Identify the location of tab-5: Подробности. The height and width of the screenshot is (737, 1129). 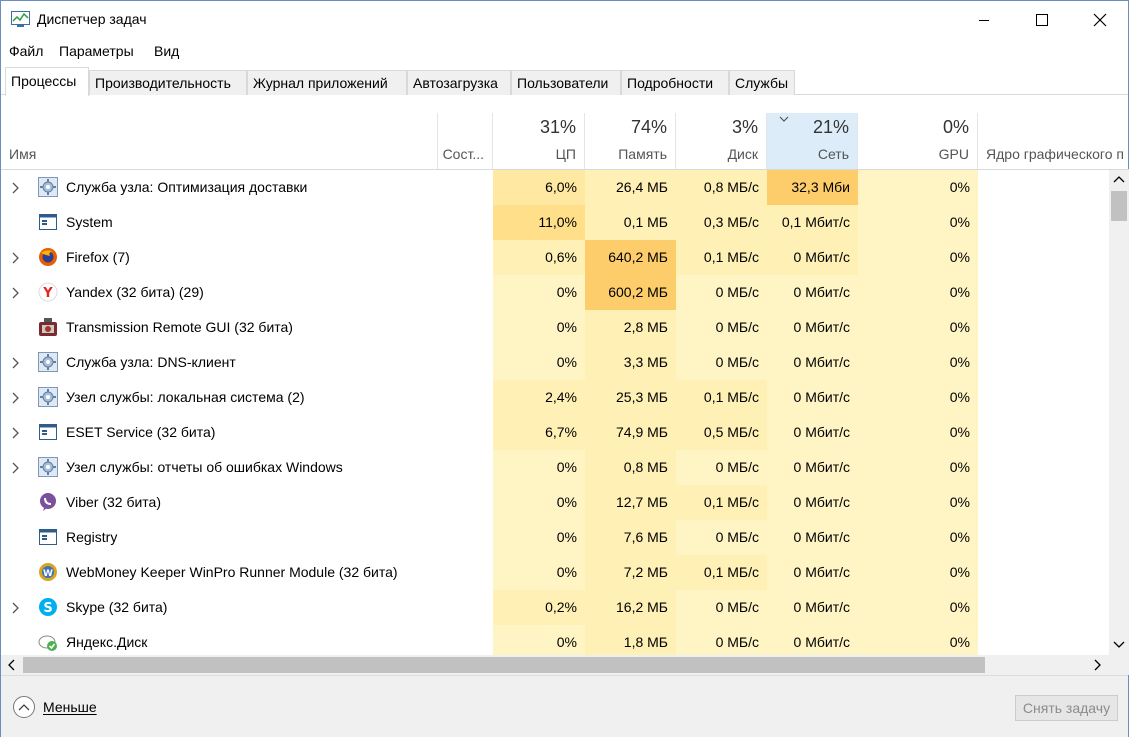
(675, 82).